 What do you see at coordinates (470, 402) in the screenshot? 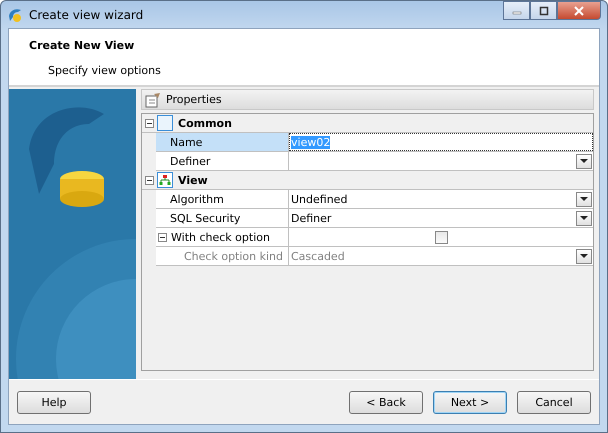
I see `wizard-button: Next >` at bounding box center [470, 402].